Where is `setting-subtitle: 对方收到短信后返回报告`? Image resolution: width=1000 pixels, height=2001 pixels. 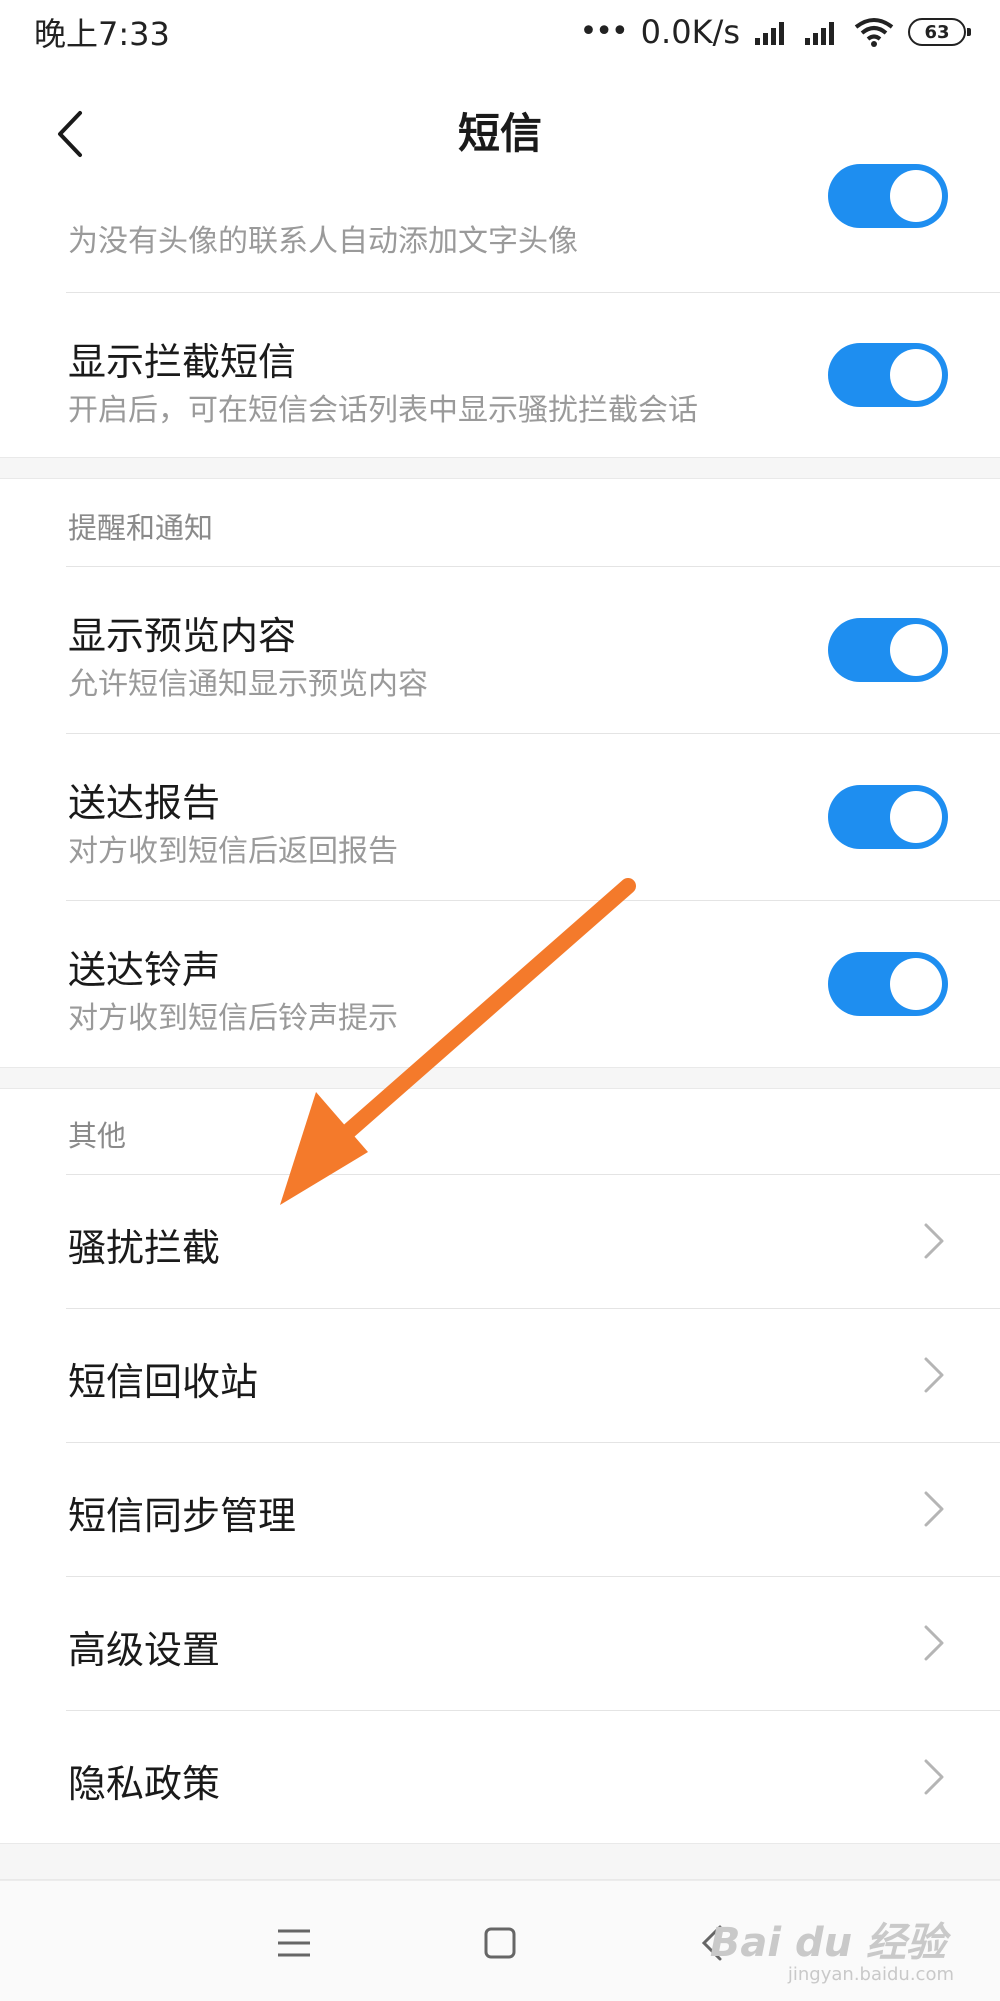
setting-subtitle: 对方收到短信后返回报告 is located at coordinates (233, 851).